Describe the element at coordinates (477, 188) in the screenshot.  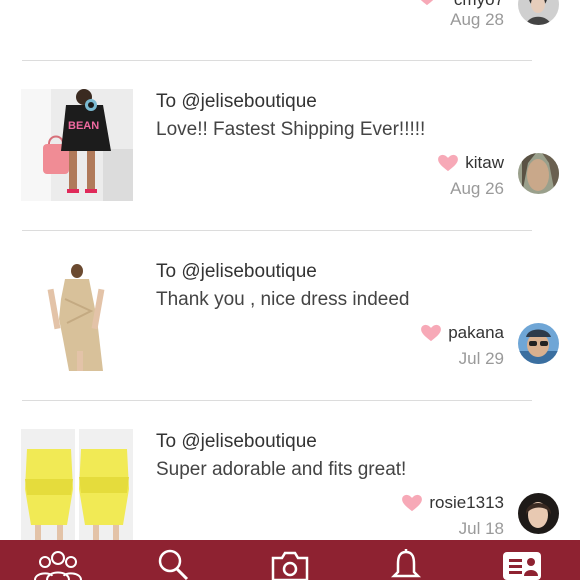
I see `review-date: Aug 26` at that location.